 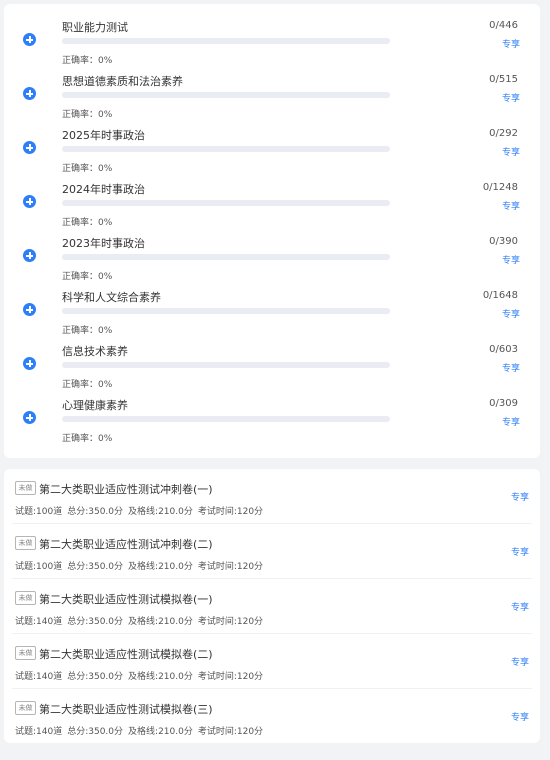 I want to click on accuracy-rate: 正确率：0%, so click(x=87, y=439).